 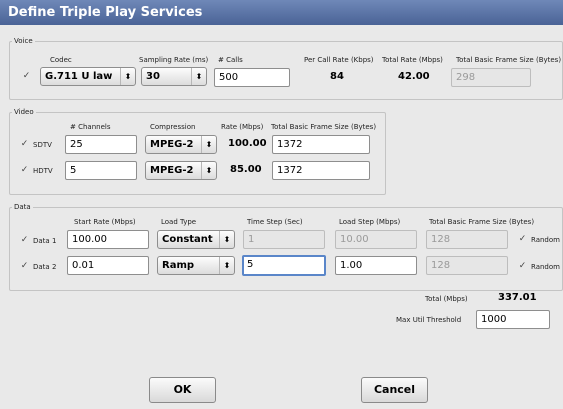 What do you see at coordinates (230, 60) in the screenshot?
I see `calls-header: # Calls` at bounding box center [230, 60].